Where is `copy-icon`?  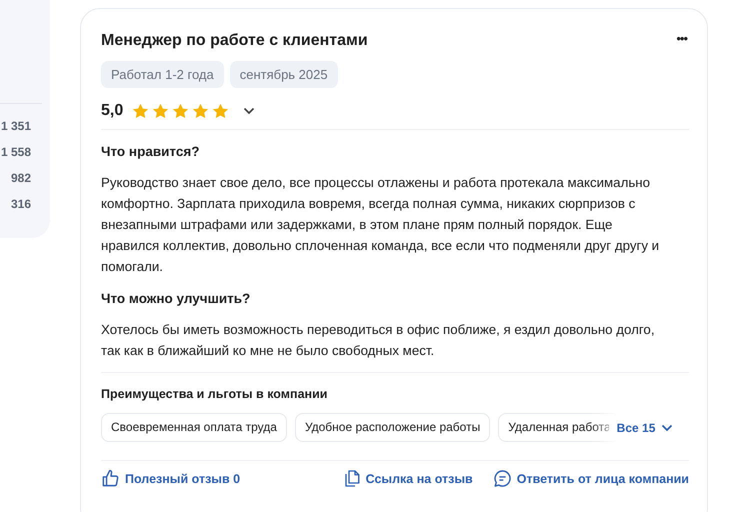
copy-icon is located at coordinates (351, 478).